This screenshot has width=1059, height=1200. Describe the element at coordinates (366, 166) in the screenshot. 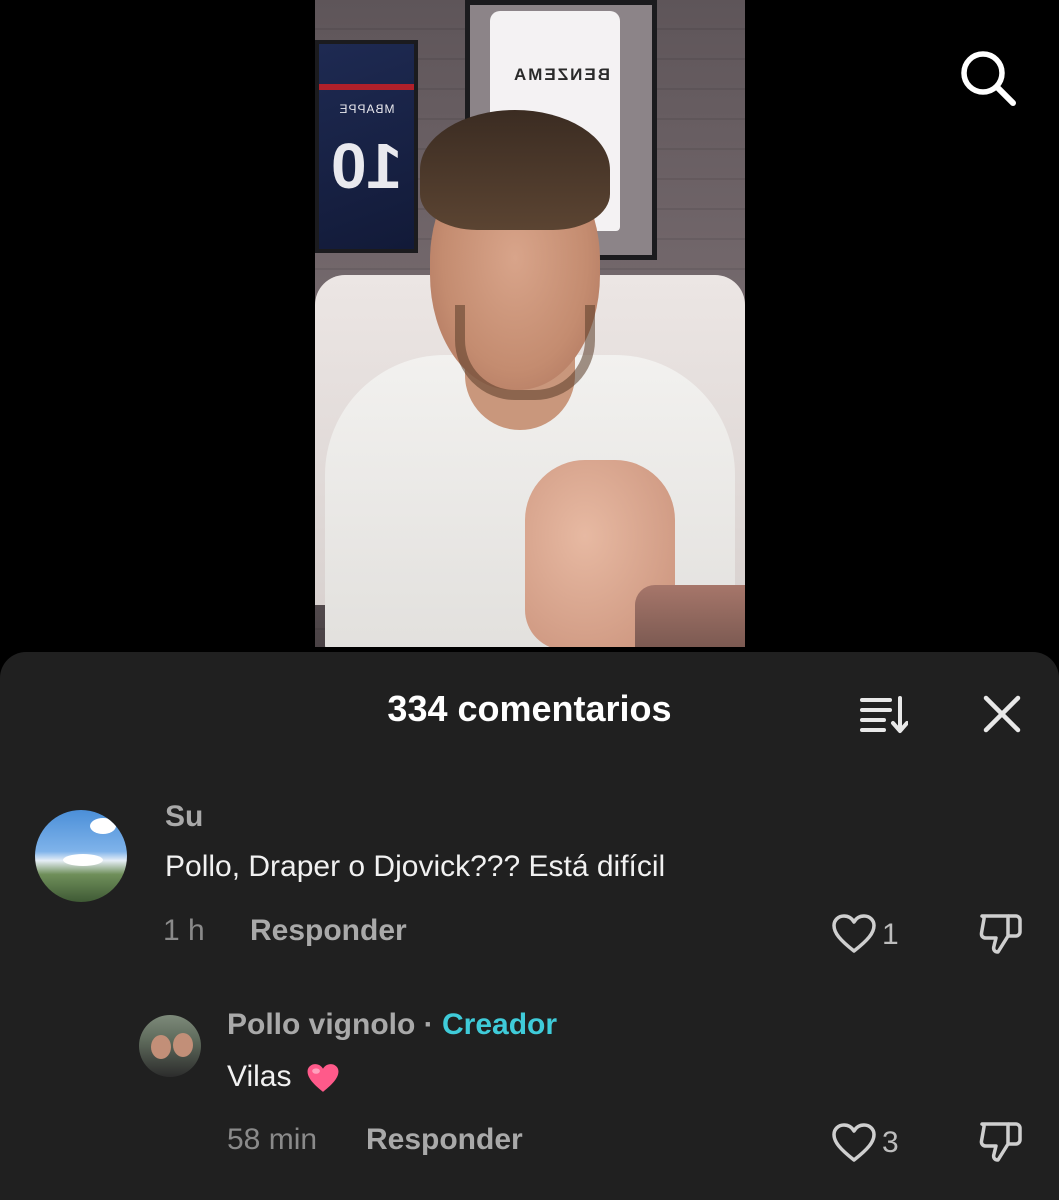

I see `jersey-left-number: 10` at that location.